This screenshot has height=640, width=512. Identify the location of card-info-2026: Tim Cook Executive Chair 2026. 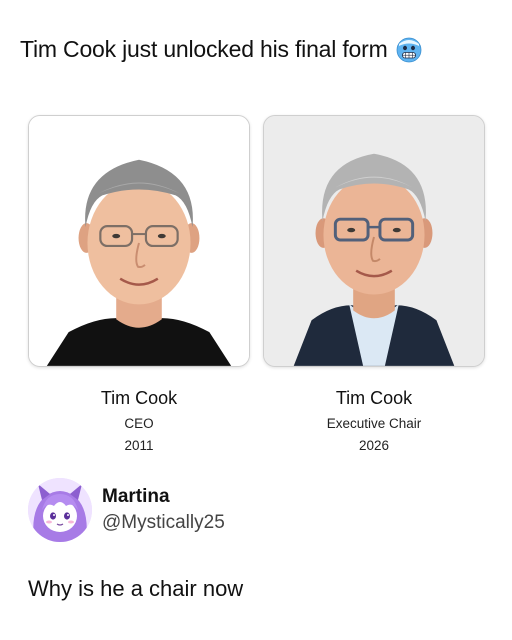
(374, 420).